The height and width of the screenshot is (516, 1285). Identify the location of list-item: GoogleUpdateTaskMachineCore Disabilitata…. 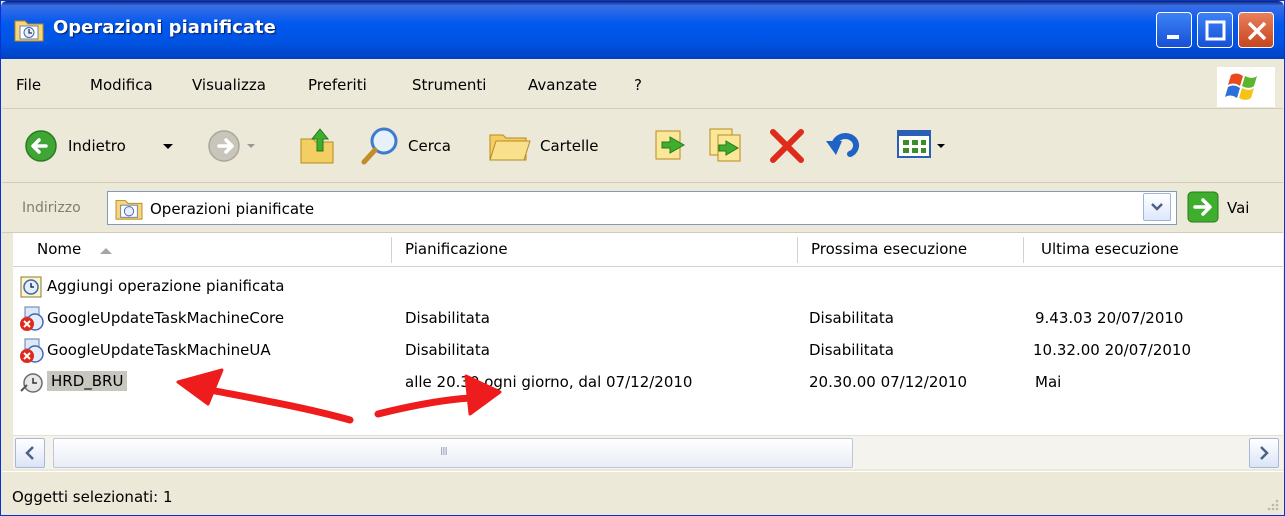
(648, 319).